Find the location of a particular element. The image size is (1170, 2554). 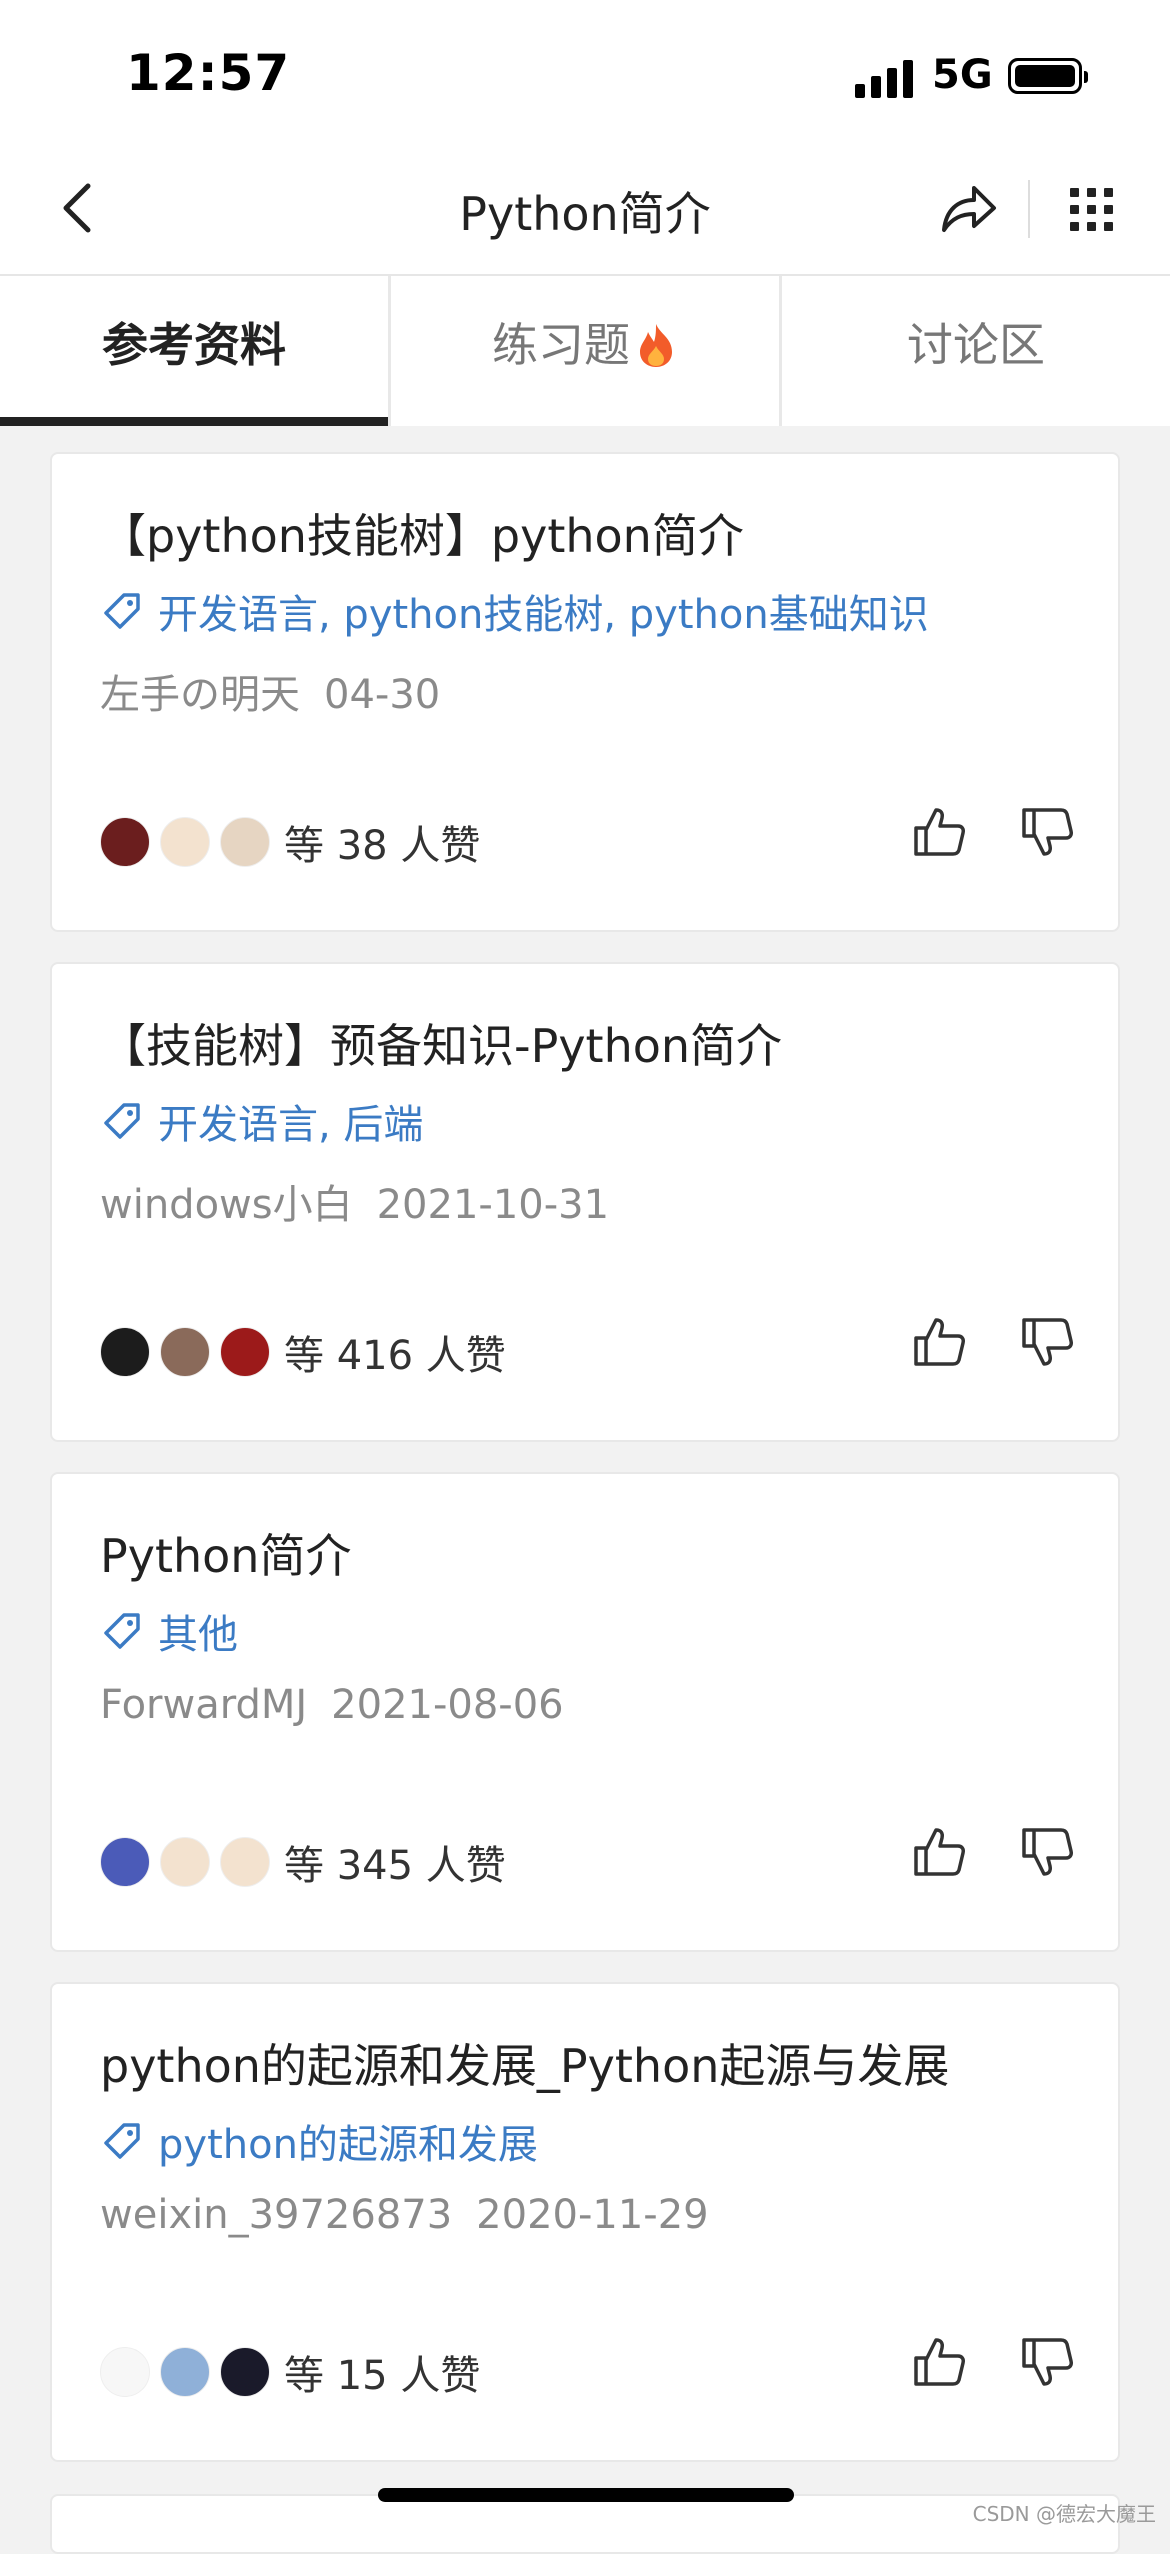

article-tags-text: 开发语言, 后端 is located at coordinates (291, 1125).